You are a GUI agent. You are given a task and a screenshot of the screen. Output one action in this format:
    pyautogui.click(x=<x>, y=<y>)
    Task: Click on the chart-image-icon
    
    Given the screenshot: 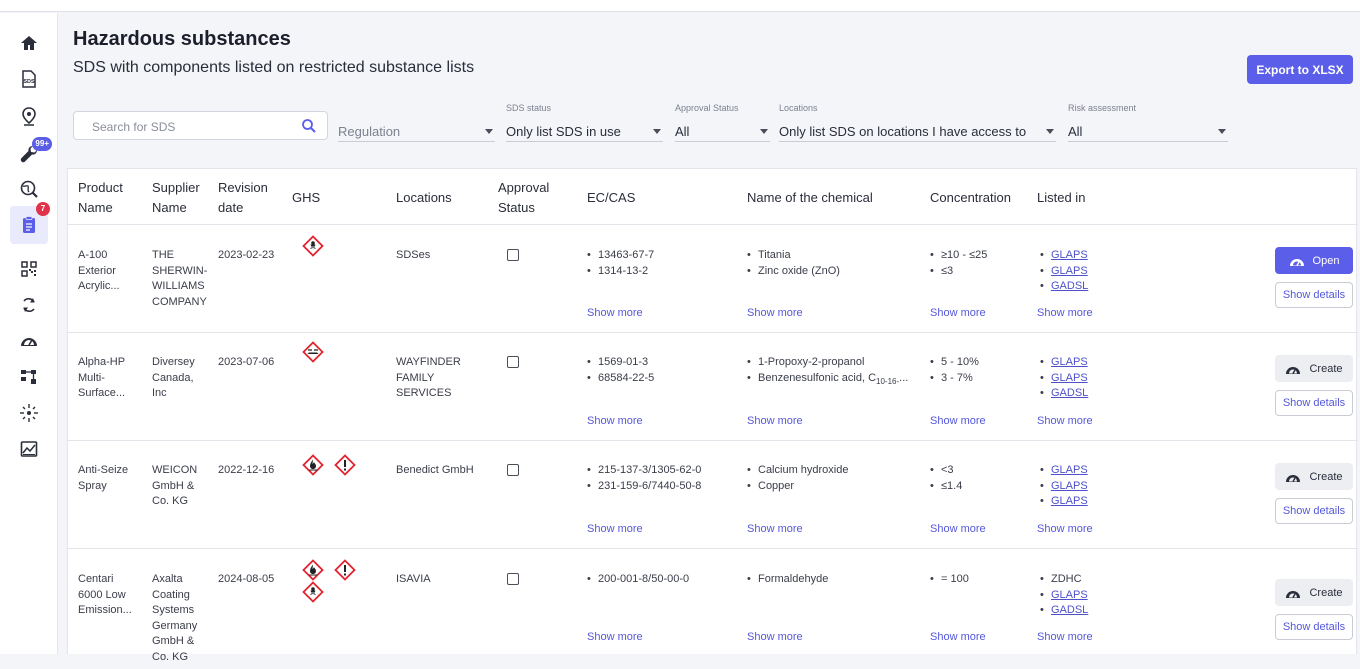 What is the action you would take?
    pyautogui.click(x=29, y=449)
    